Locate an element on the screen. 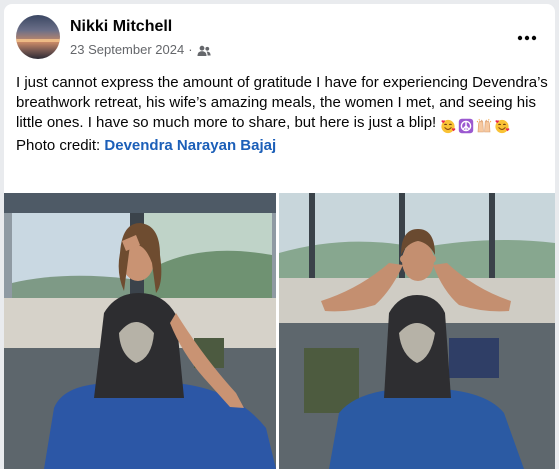  friends-icon is located at coordinates (204, 50).